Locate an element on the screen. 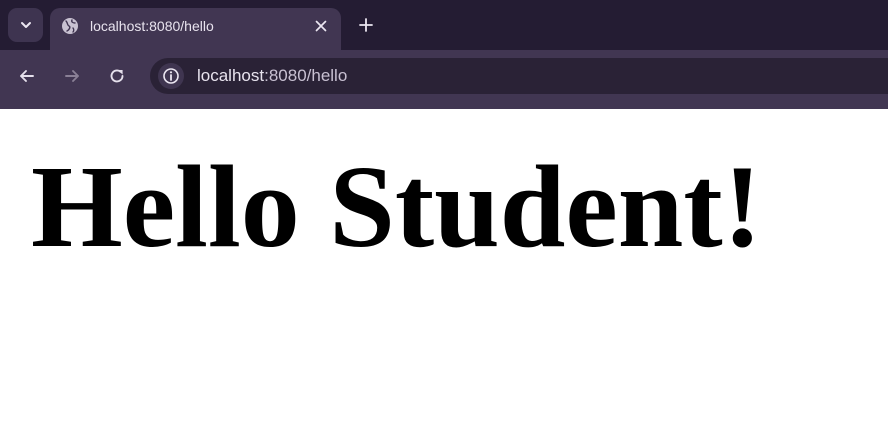  back-button is located at coordinates (27, 76).